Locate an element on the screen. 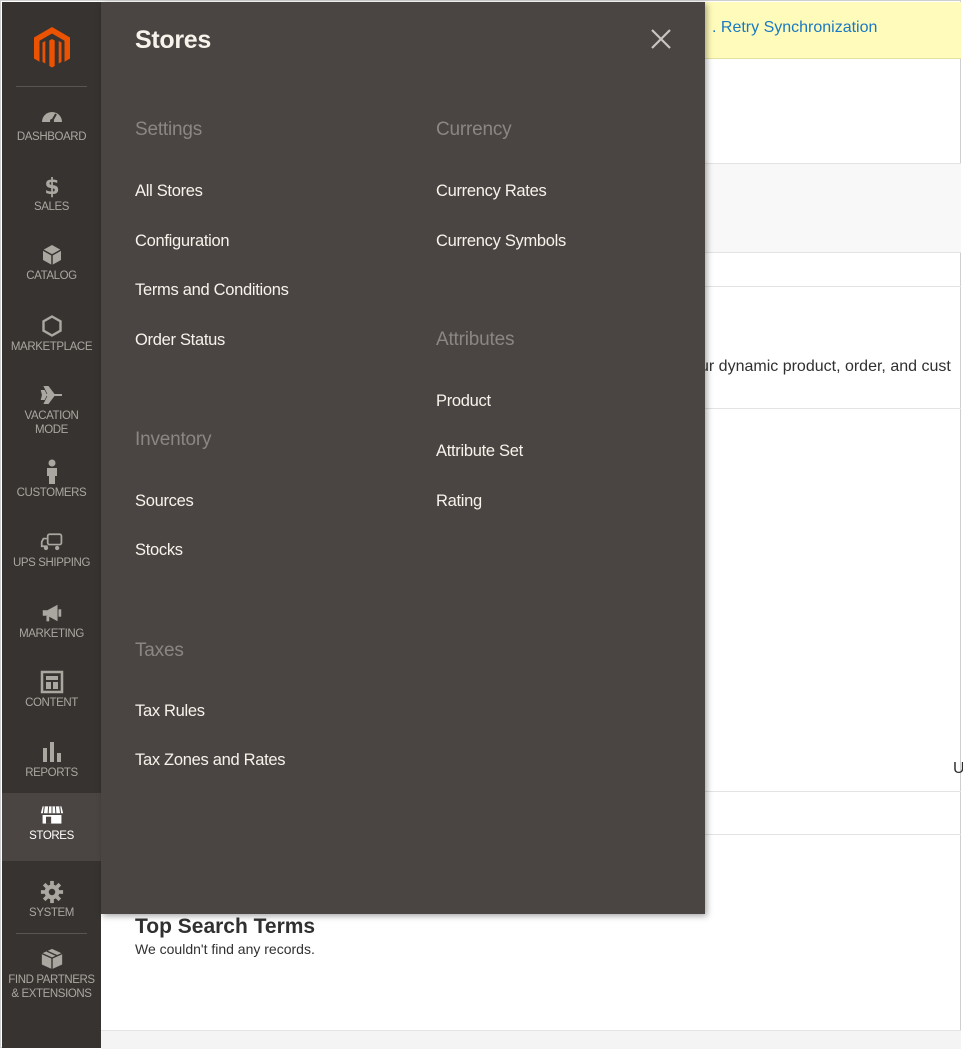  background-panel is located at coordinates (830, 208).